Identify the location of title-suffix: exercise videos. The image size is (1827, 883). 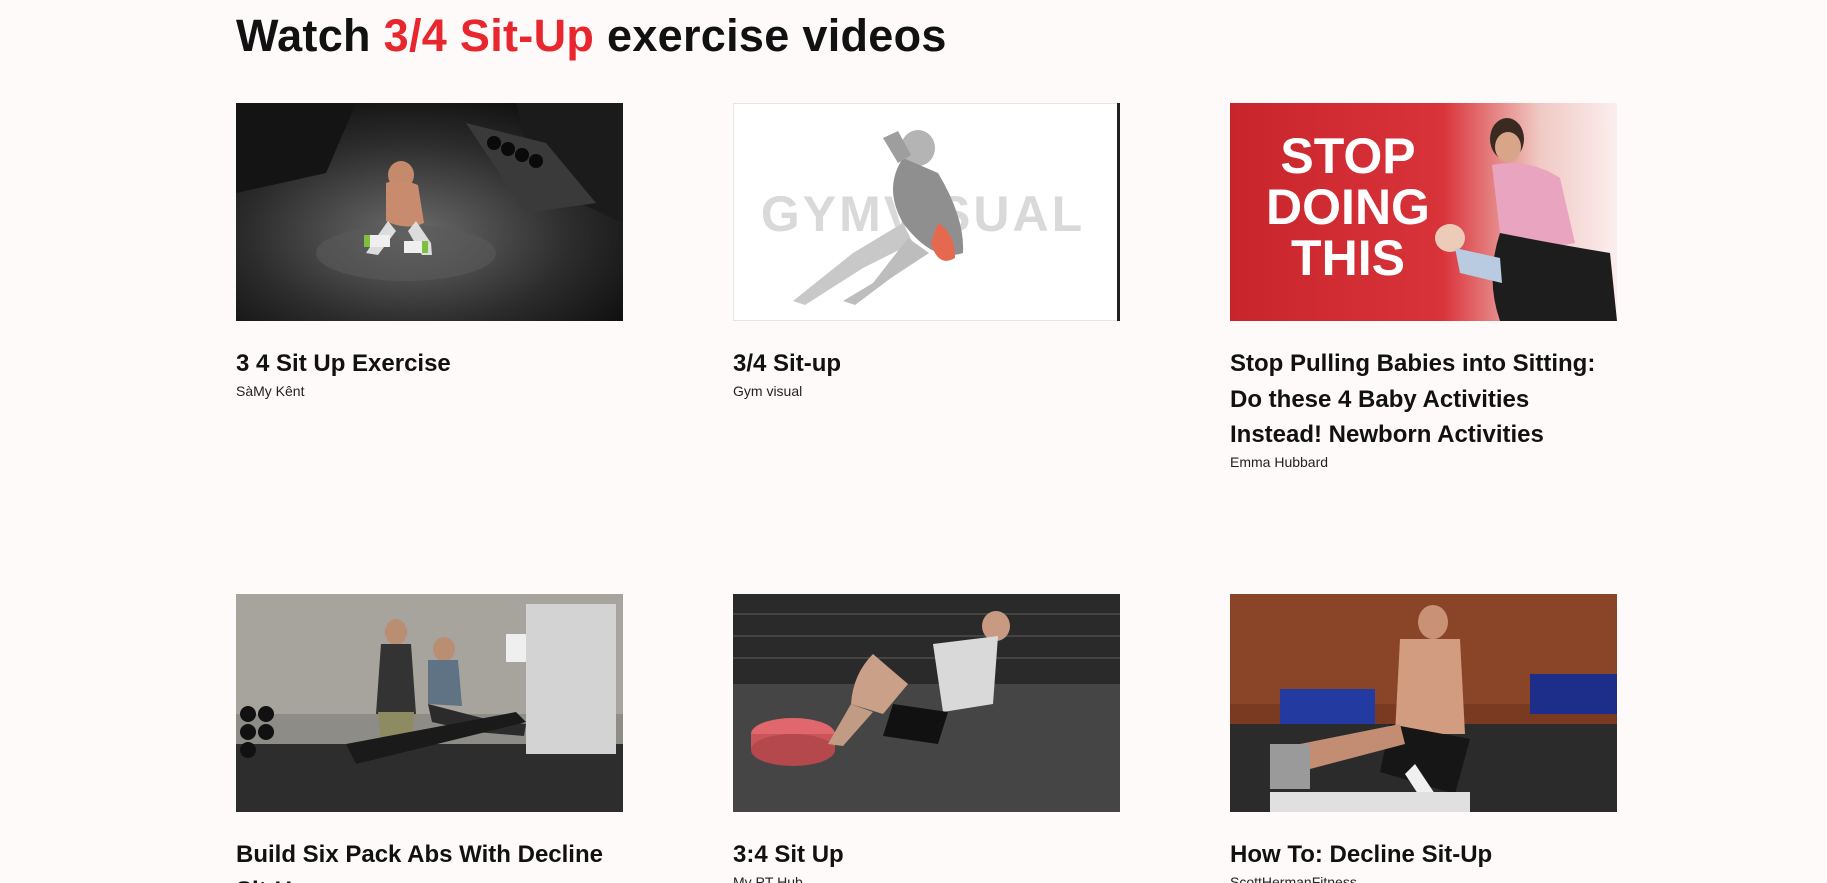
(770, 35).